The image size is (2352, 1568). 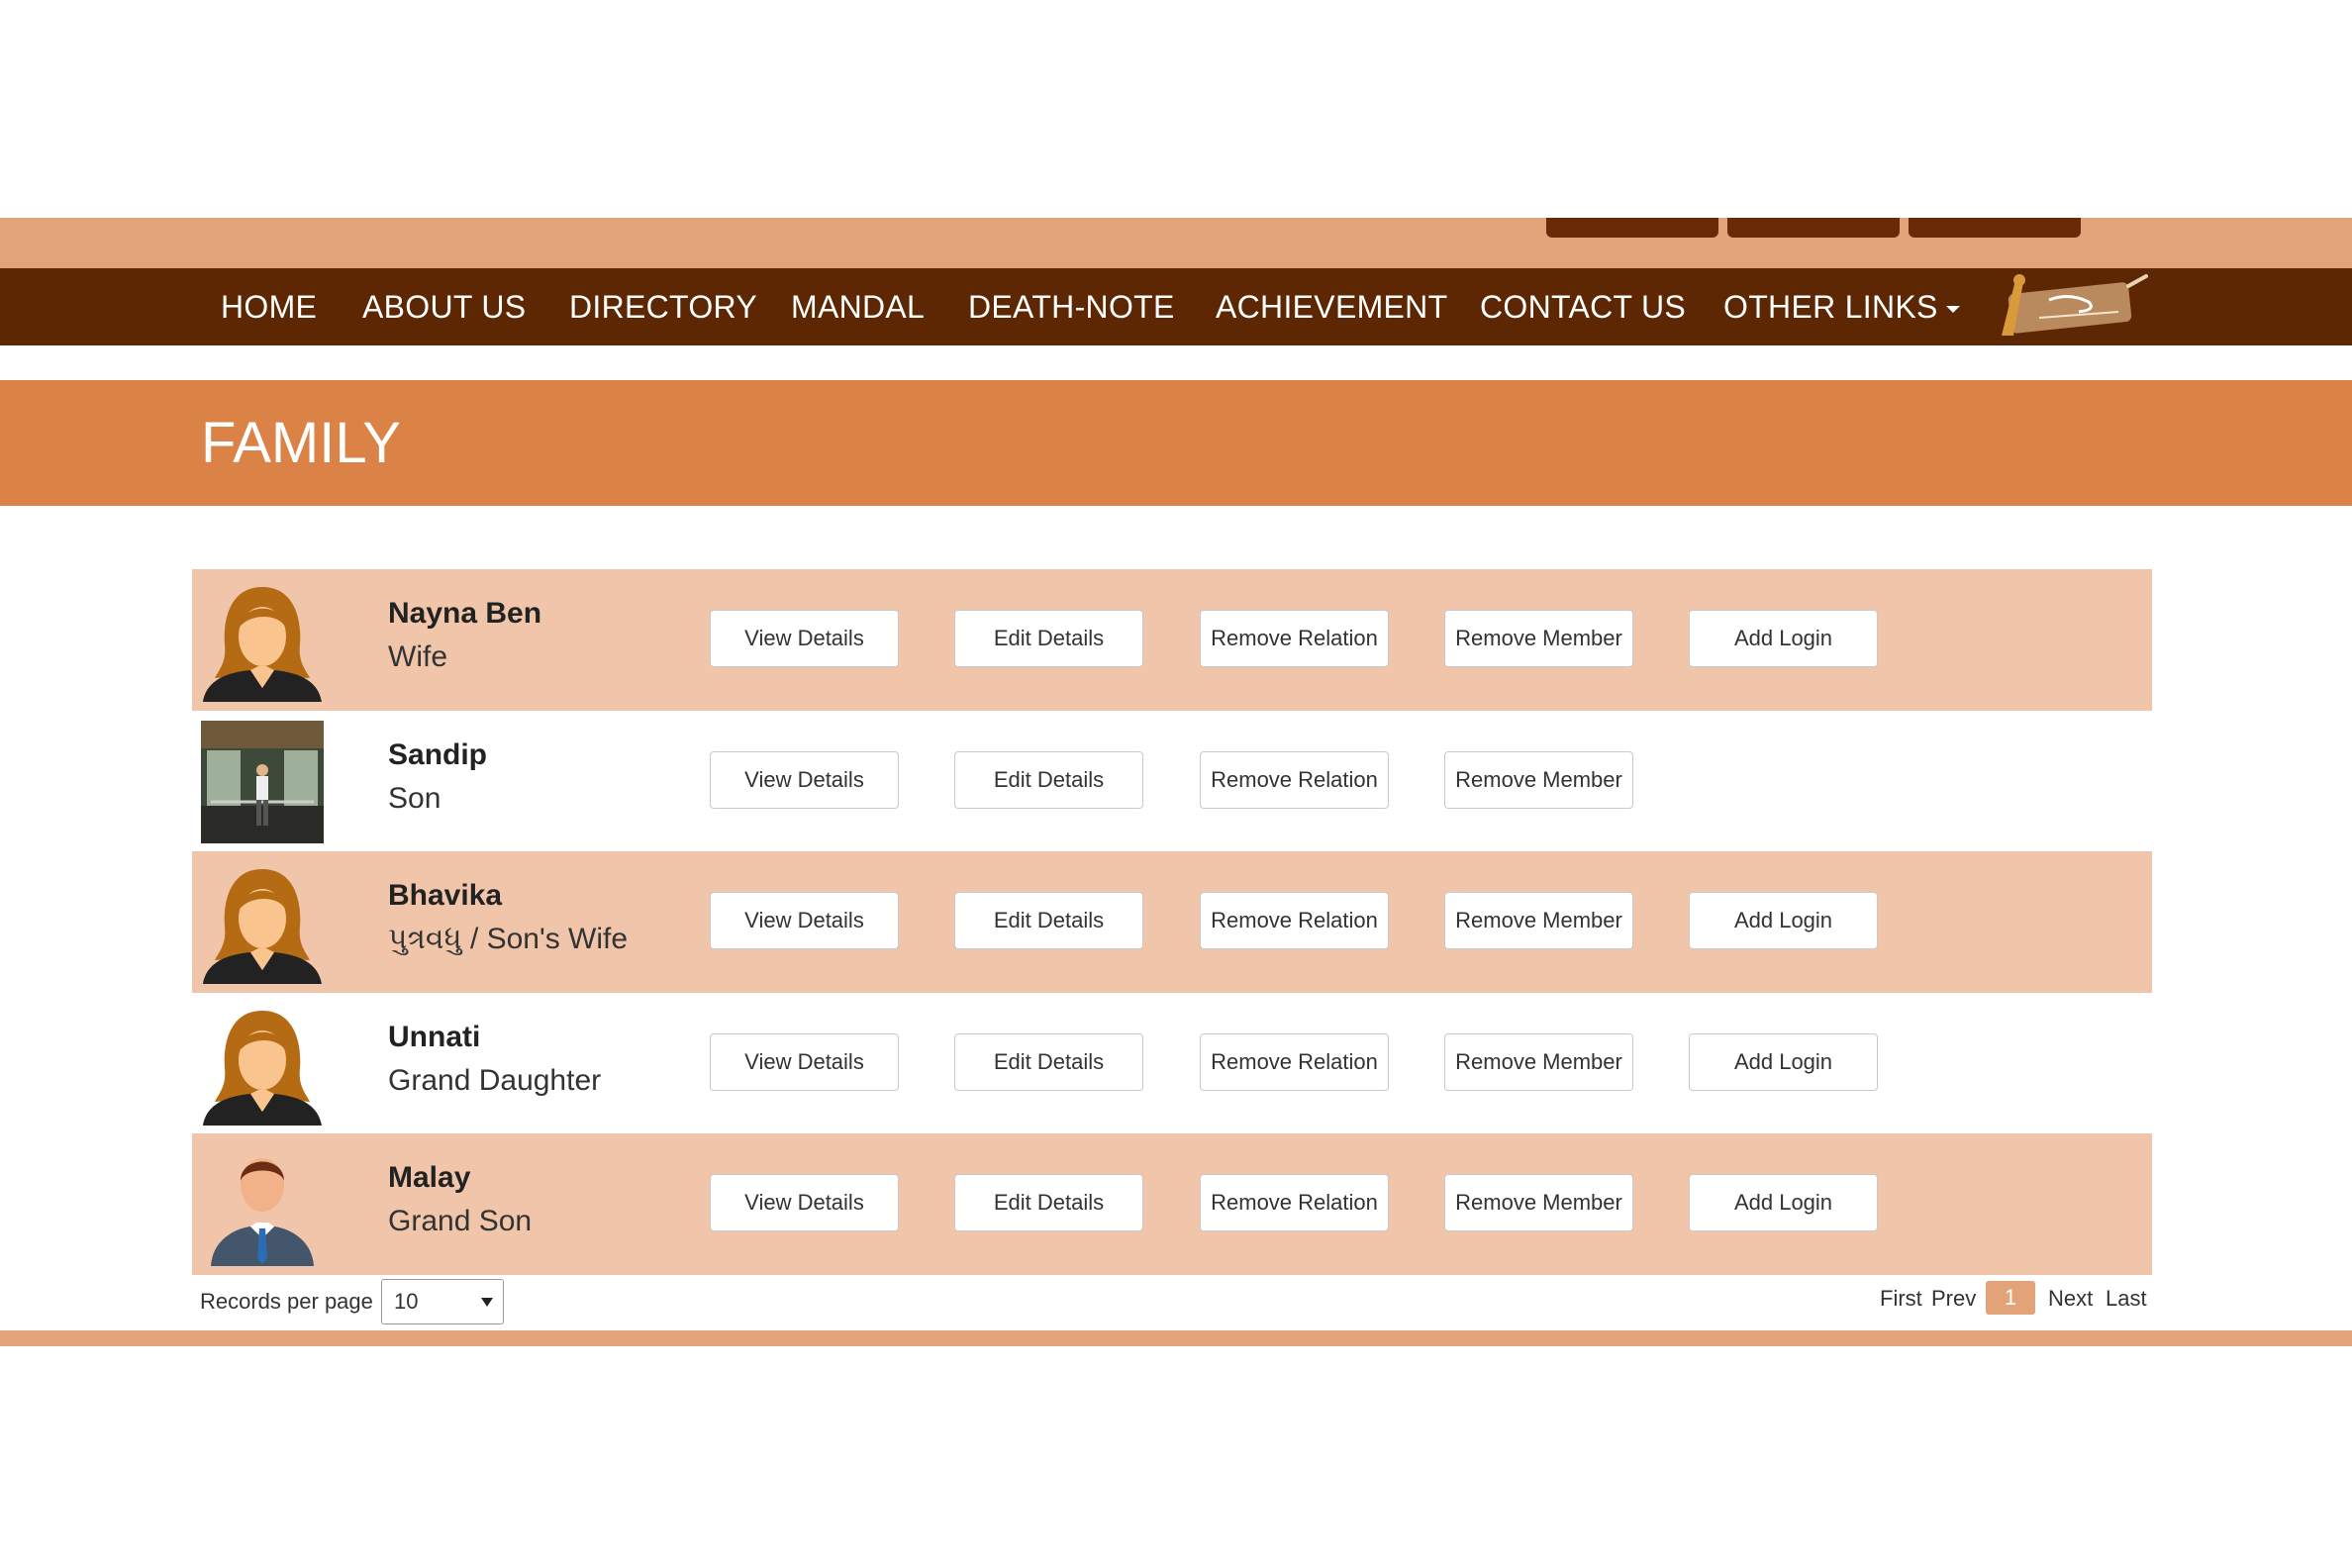 What do you see at coordinates (495, 1080) in the screenshot?
I see `member-relation: Grand Daughter` at bounding box center [495, 1080].